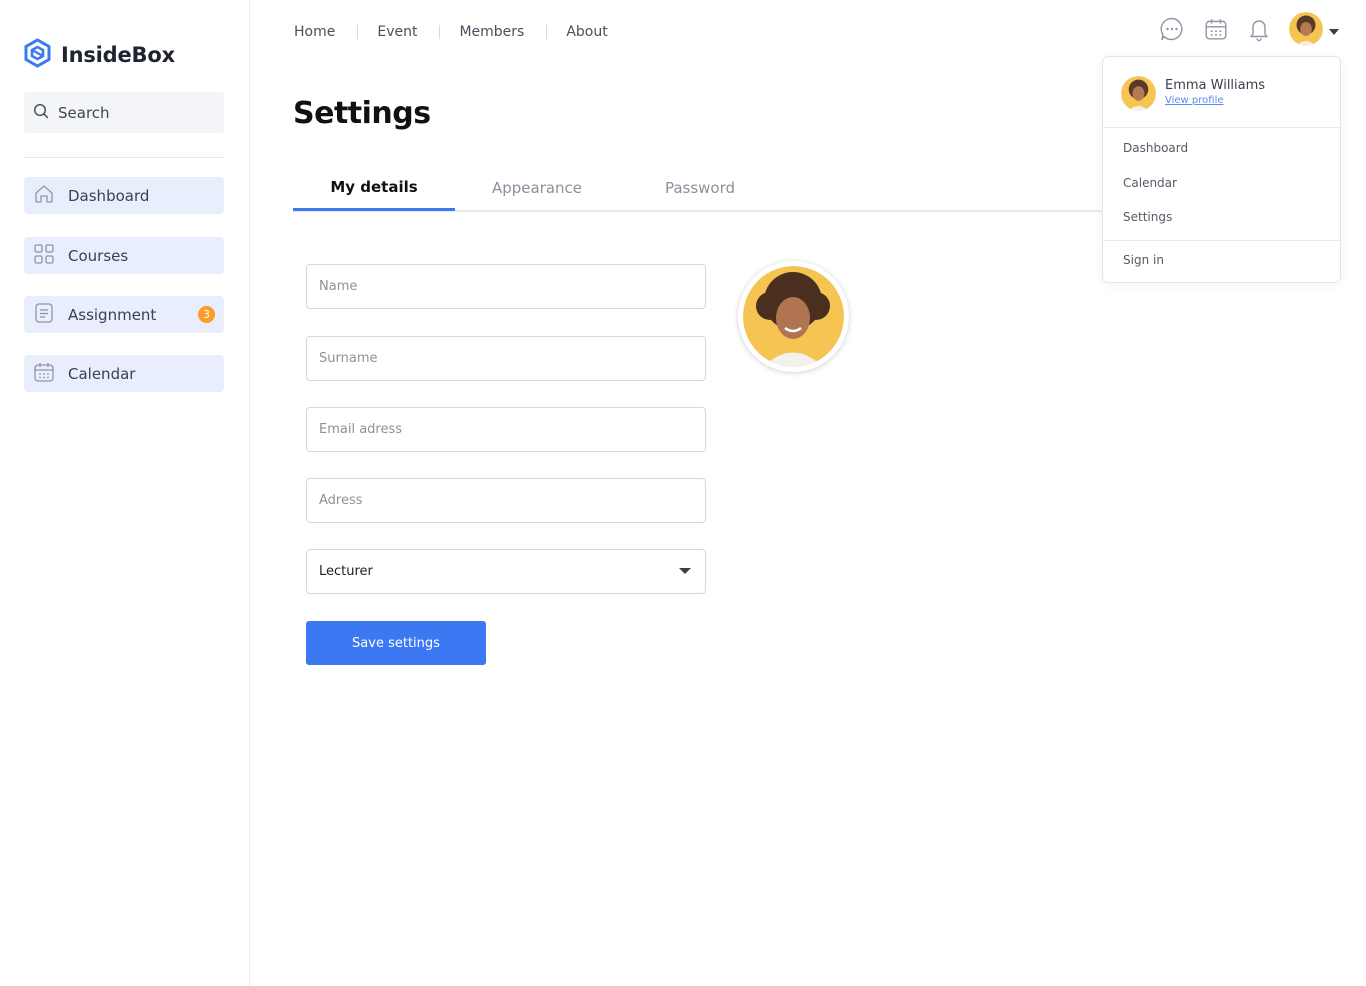 This screenshot has height=986, width=1366. Describe the element at coordinates (491, 32) in the screenshot. I see `nav-link-members: Members` at that location.